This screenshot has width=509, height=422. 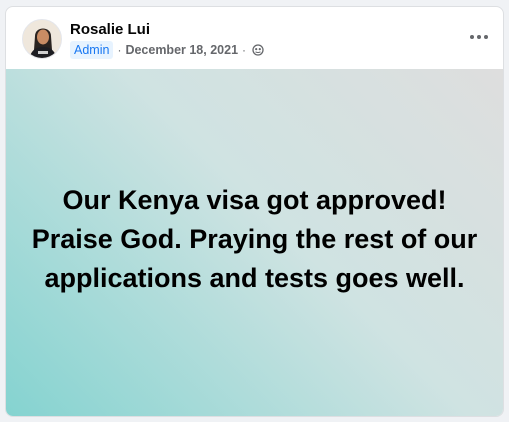 What do you see at coordinates (258, 50) in the screenshot?
I see `globe-icon` at bounding box center [258, 50].